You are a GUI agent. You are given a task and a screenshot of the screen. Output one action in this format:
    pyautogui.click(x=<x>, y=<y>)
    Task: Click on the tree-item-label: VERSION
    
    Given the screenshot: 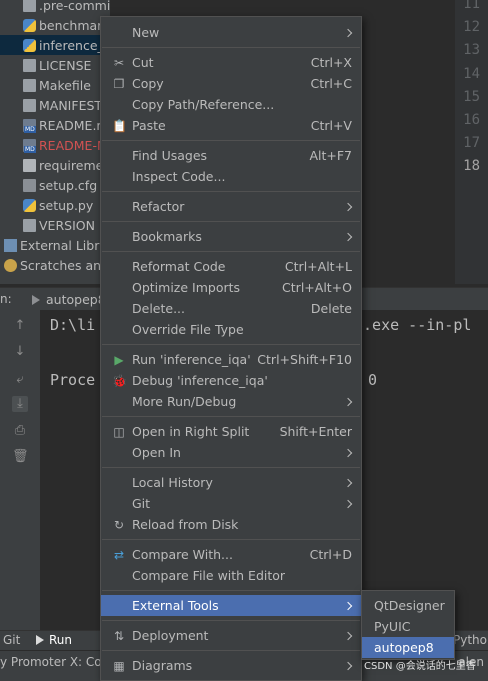 What is the action you would take?
    pyautogui.click(x=67, y=225)
    